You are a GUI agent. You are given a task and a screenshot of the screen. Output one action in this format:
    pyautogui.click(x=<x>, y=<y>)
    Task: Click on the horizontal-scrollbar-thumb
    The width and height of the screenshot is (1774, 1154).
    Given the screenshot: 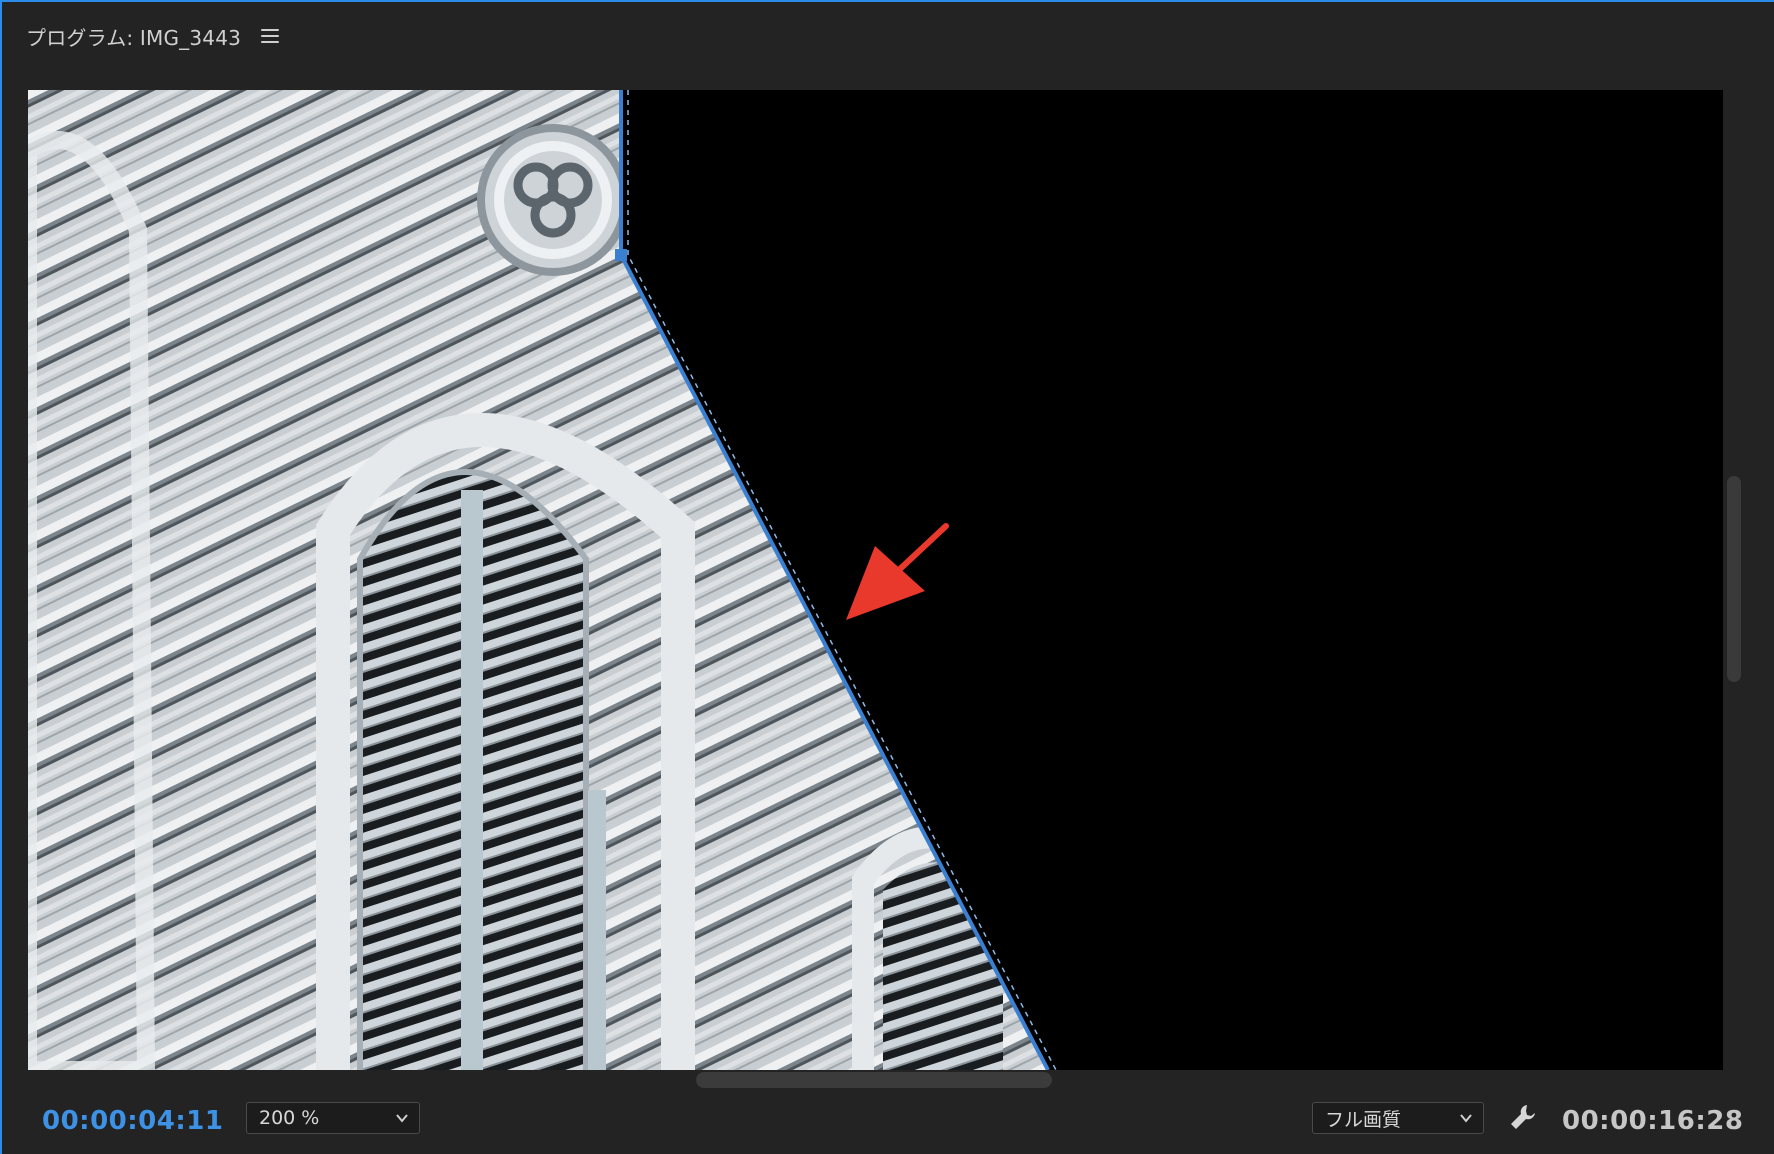 What is the action you would take?
    pyautogui.click(x=874, y=1080)
    